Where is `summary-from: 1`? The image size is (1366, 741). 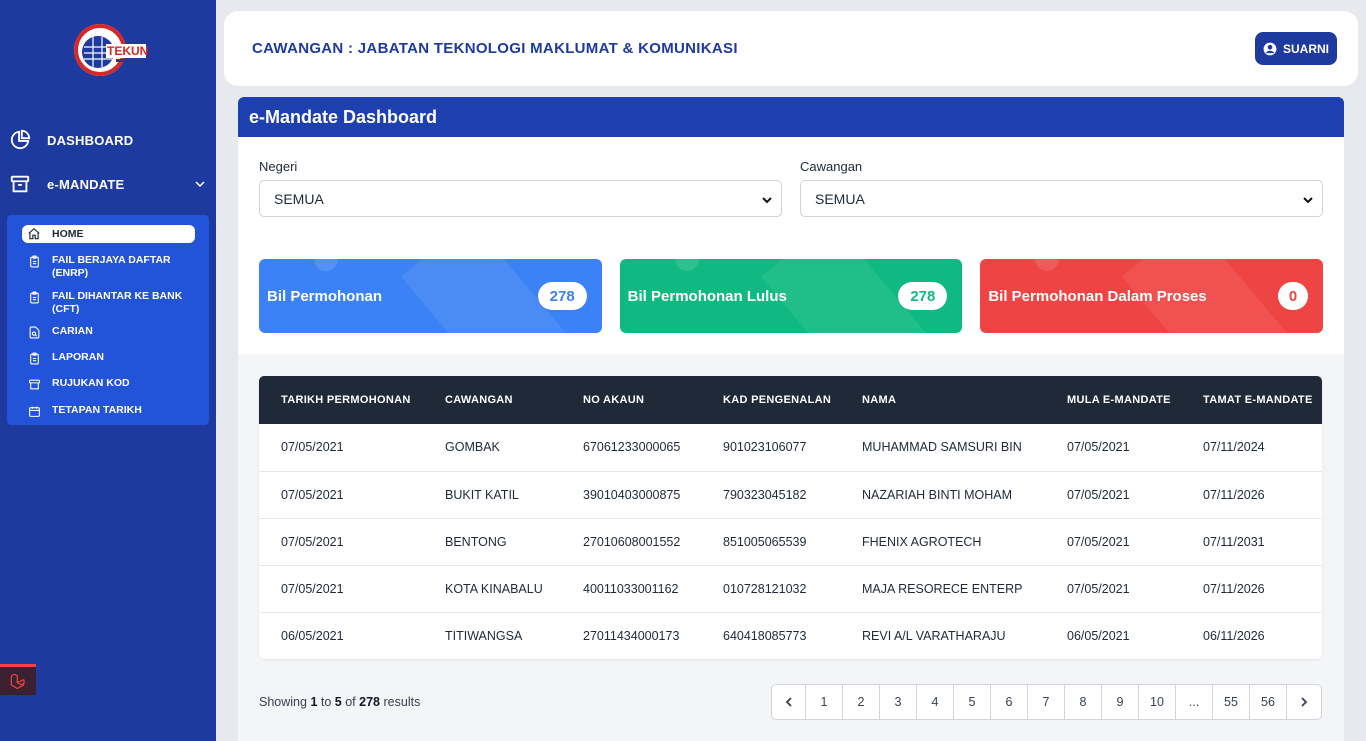
summary-from: 1 is located at coordinates (314, 702).